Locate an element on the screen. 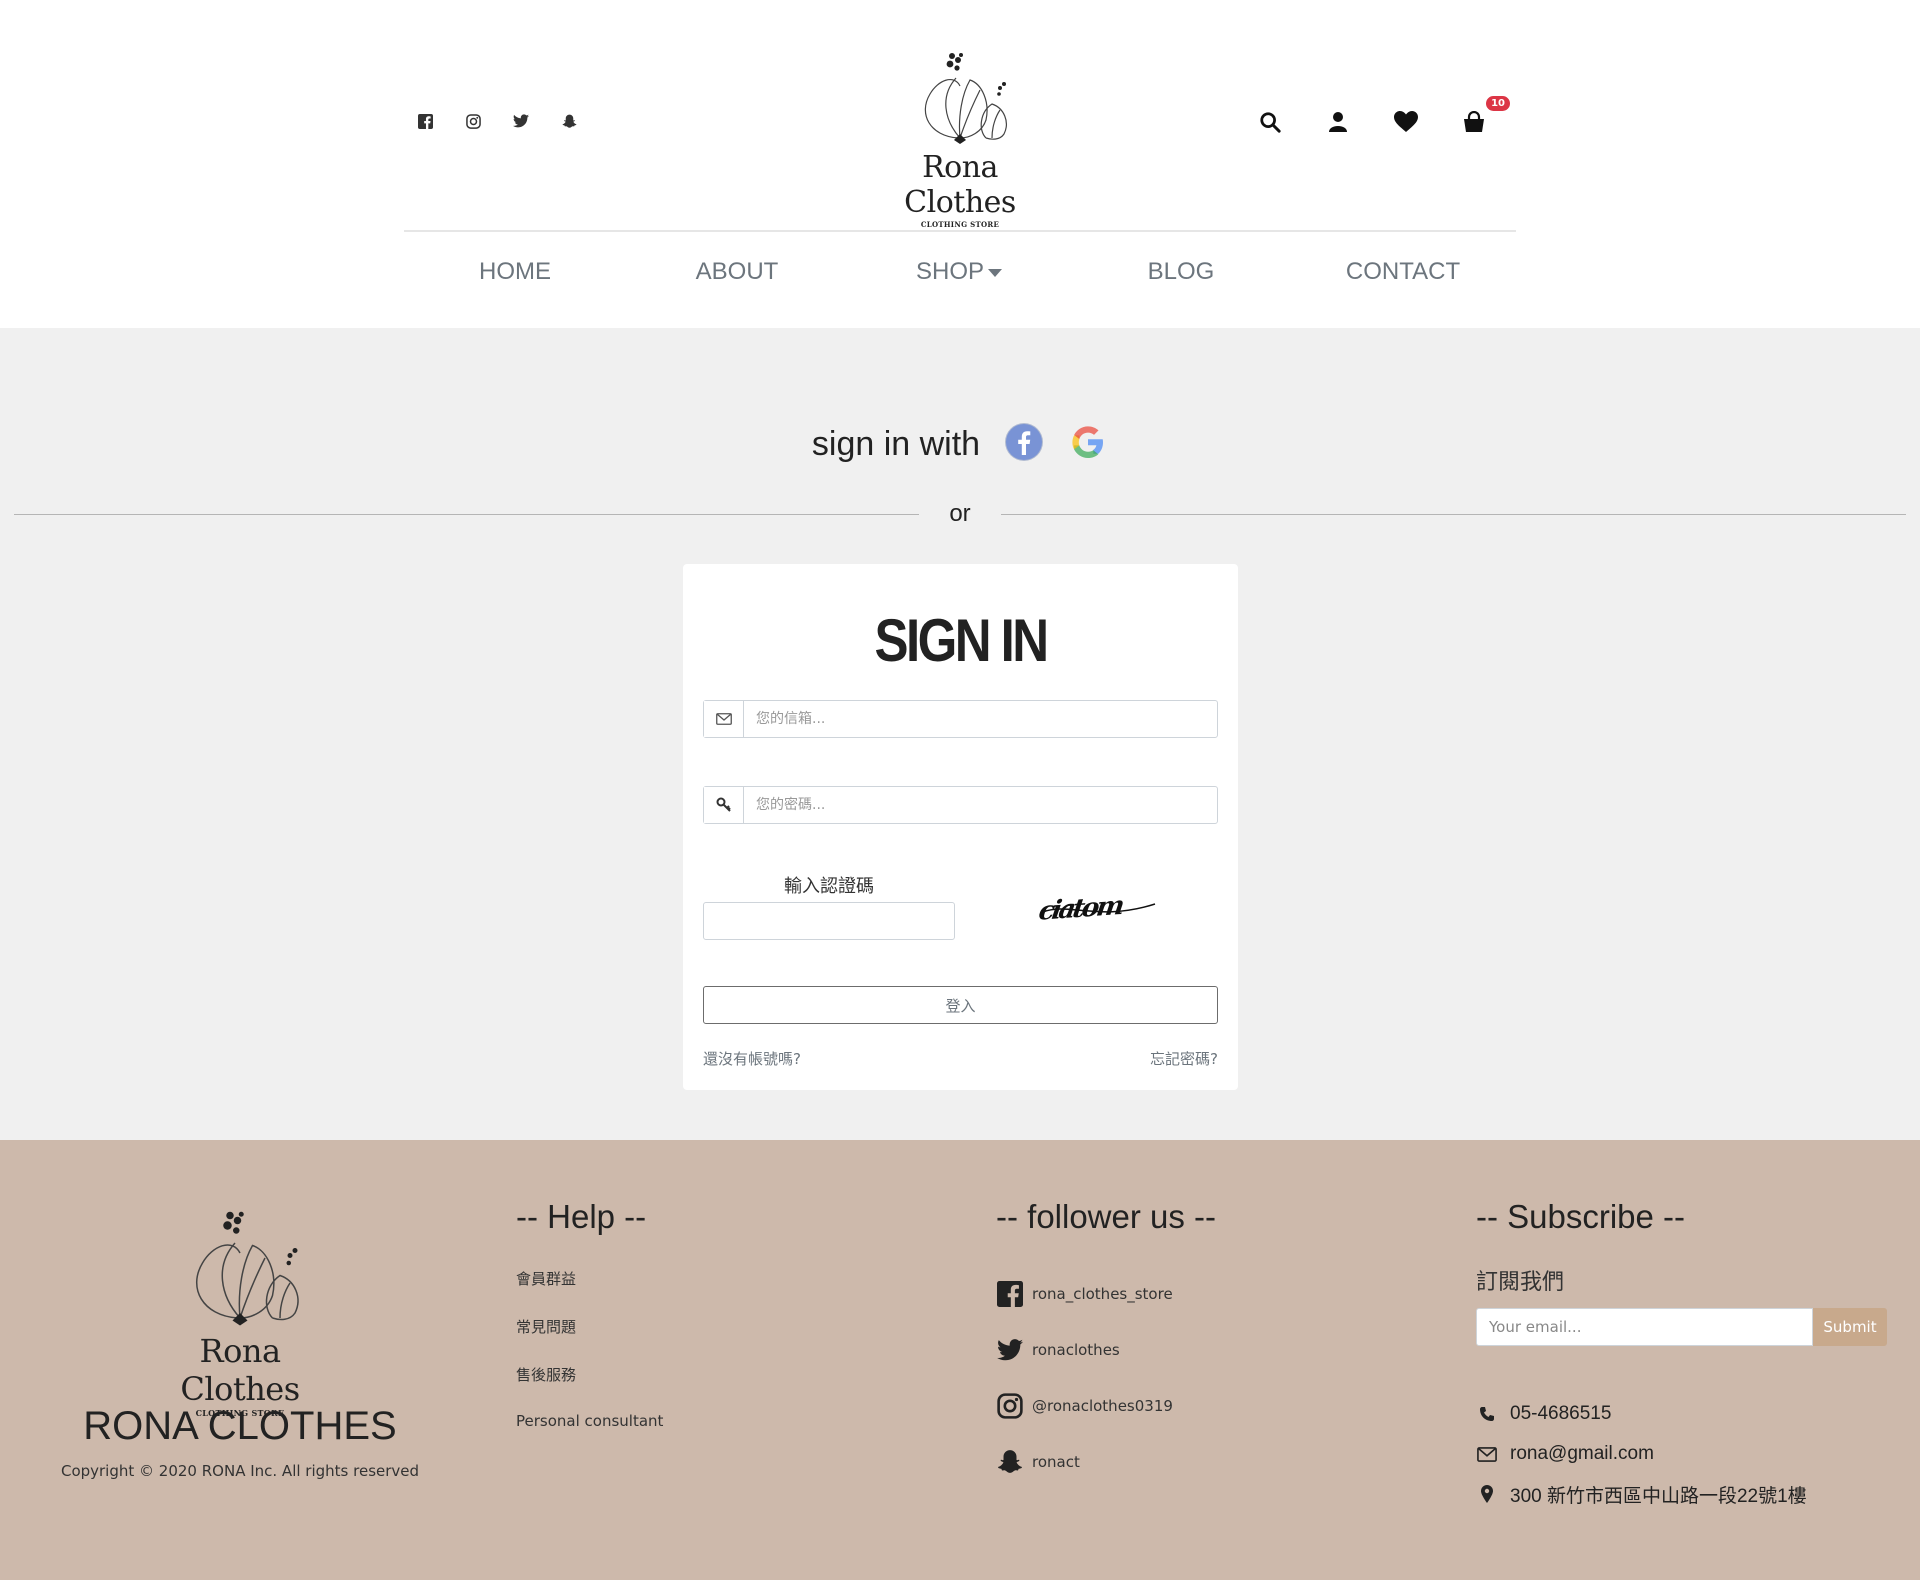 The height and width of the screenshot is (1580, 1920). help-link-member: 會員群益 is located at coordinates (589, 1278).